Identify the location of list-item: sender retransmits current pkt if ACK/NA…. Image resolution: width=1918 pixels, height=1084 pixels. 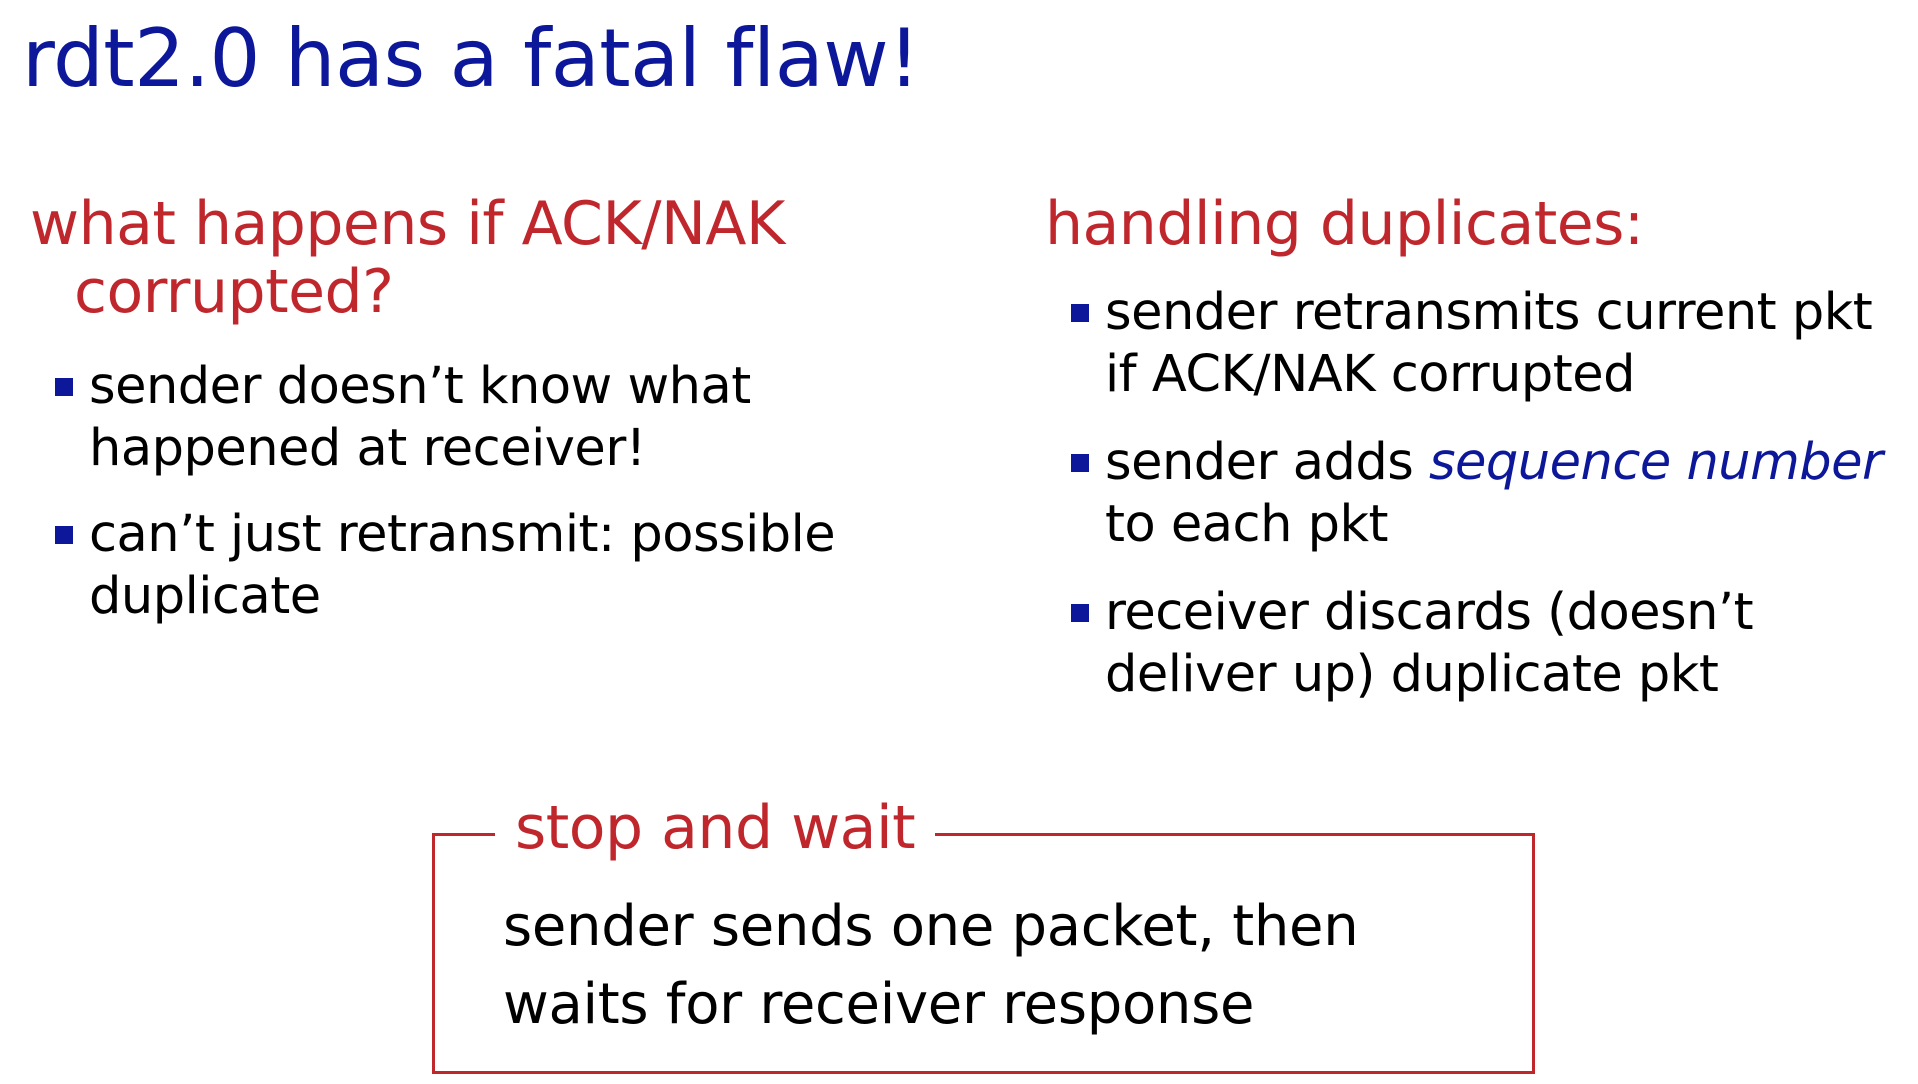
(1480, 344).